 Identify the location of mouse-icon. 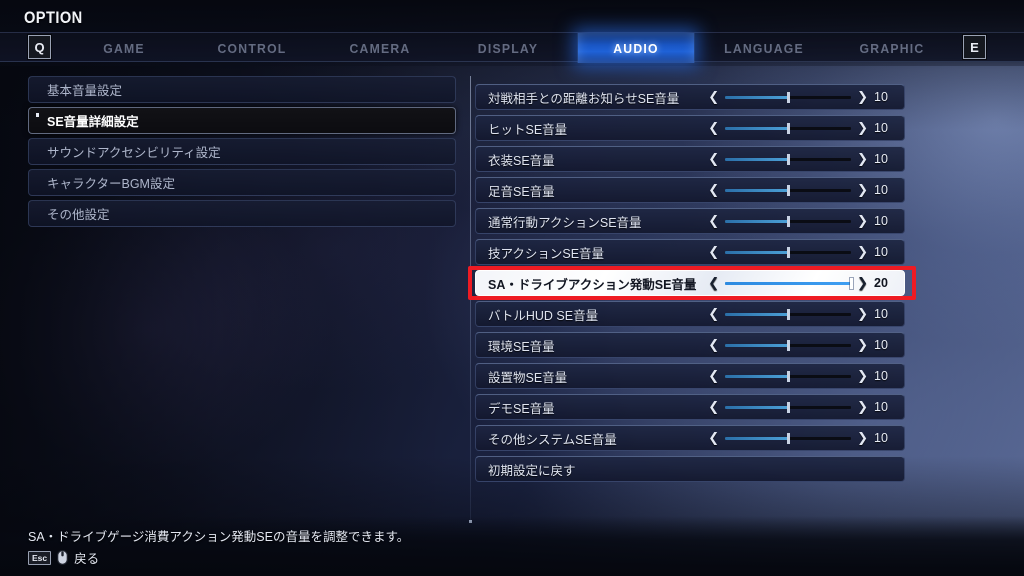
(63, 557).